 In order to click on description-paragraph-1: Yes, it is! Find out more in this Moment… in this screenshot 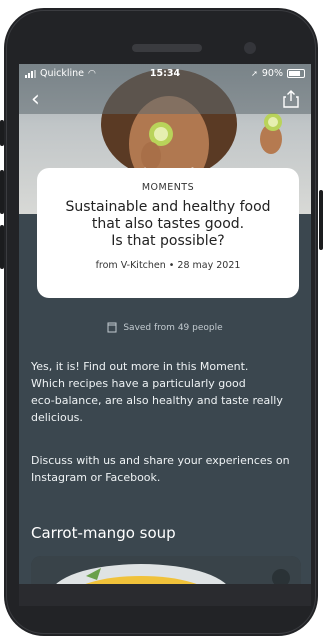, I will do `click(165, 392)`.